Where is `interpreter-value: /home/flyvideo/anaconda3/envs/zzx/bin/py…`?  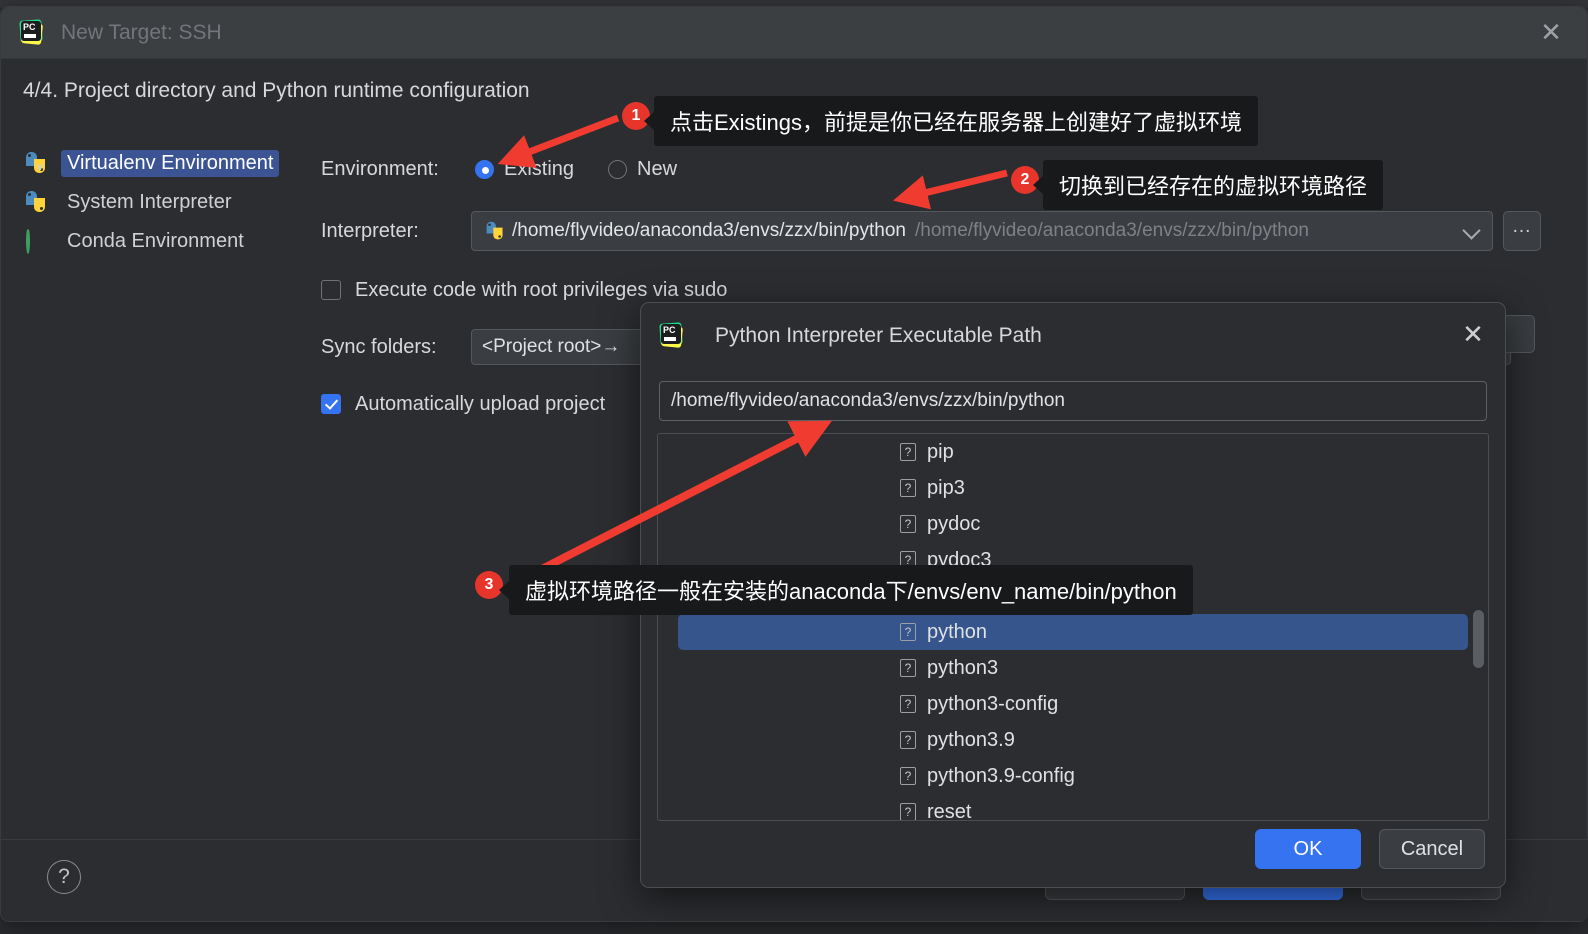
interpreter-value: /home/flyvideo/anaconda3/envs/zzx/bin/py… is located at coordinates (709, 230).